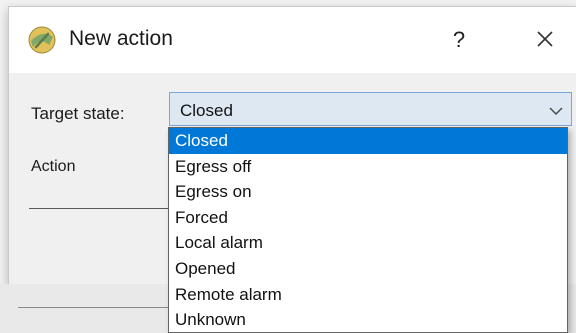 This screenshot has width=576, height=333. I want to click on dropdown-option-opened: Opened, so click(368, 269).